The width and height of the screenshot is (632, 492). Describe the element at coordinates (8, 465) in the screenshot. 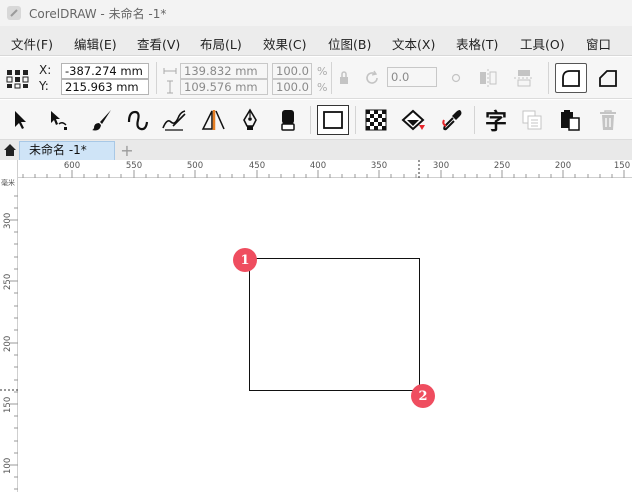

I see `ruler-tick-label: 100` at that location.